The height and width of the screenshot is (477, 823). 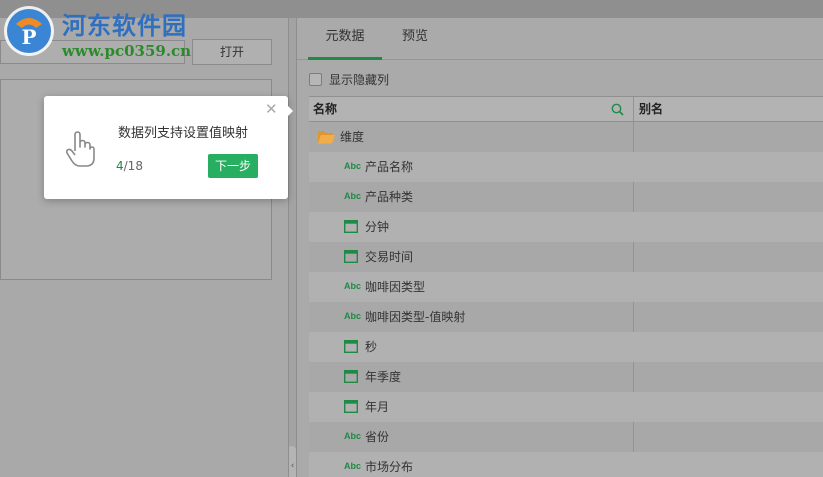 What do you see at coordinates (566, 464) in the screenshot?
I see `table-row: Abc 市场分布` at bounding box center [566, 464].